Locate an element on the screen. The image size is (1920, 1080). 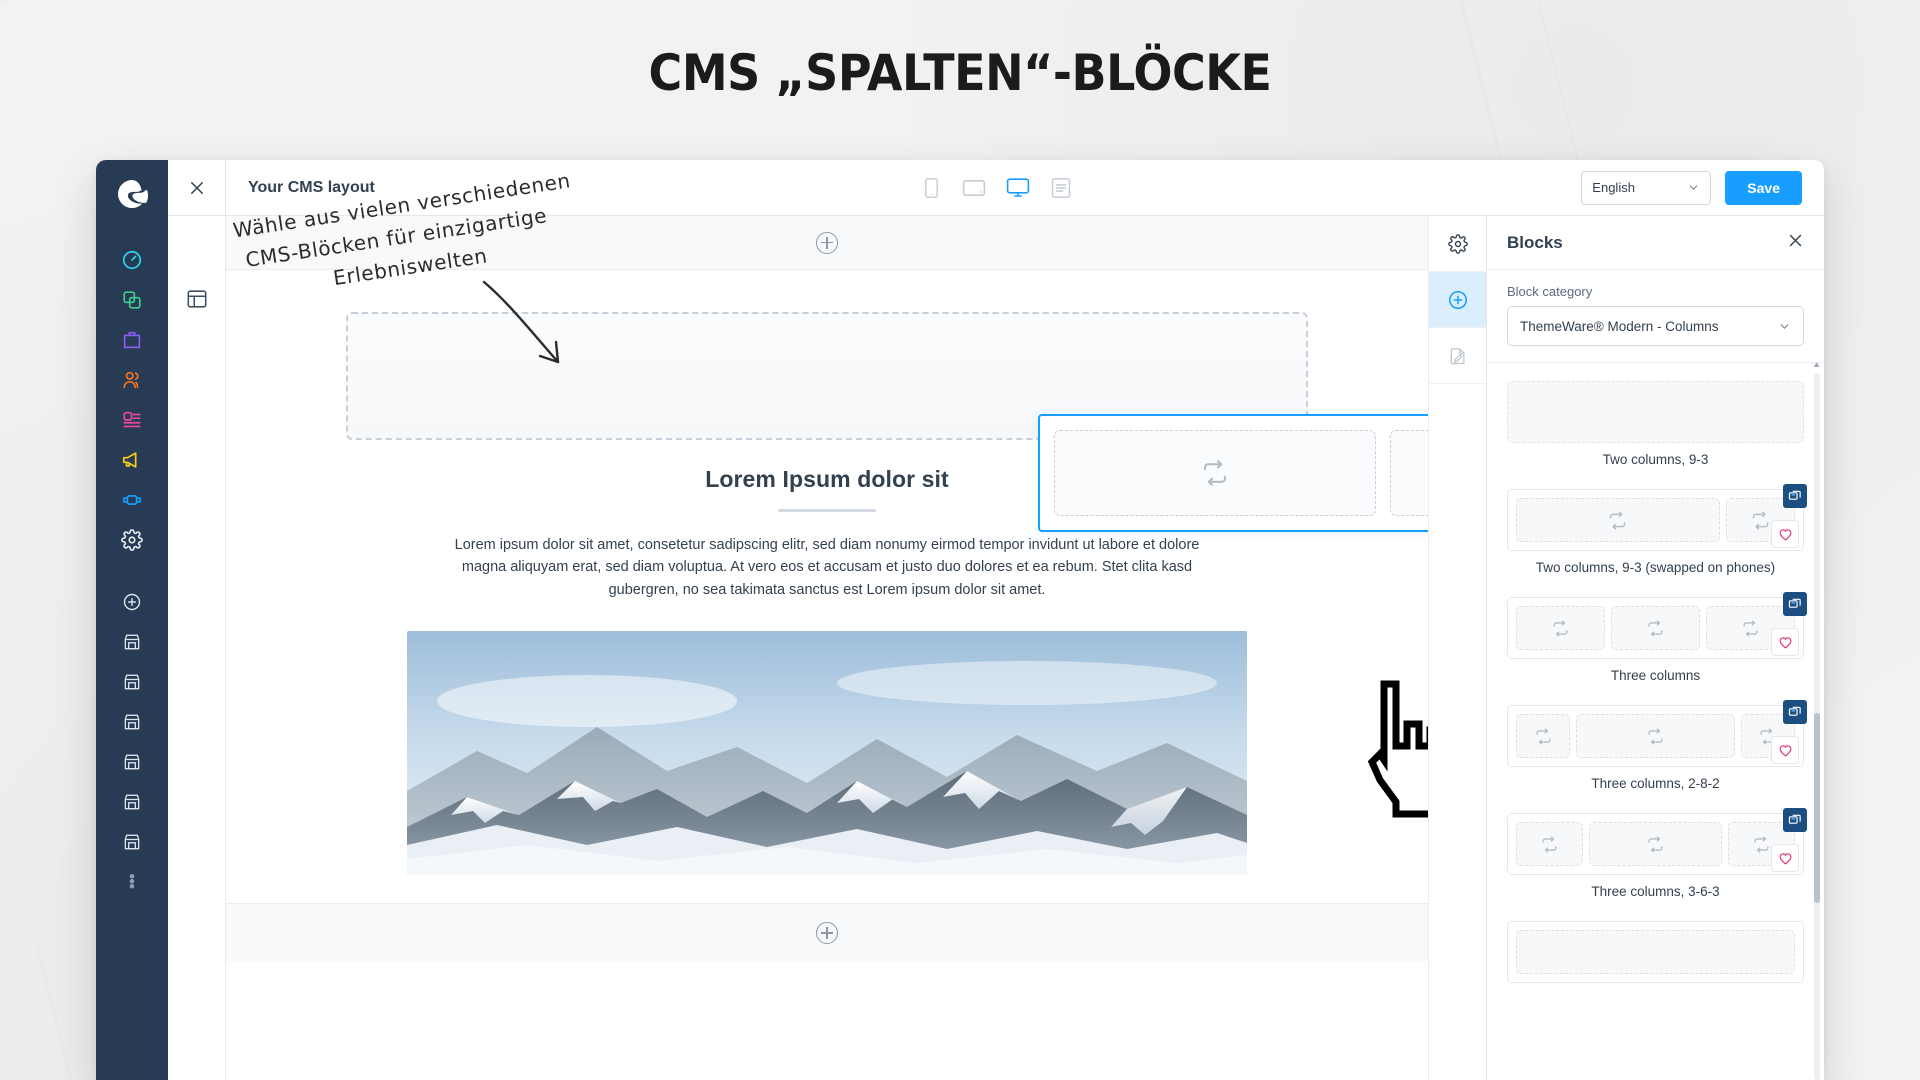
desktop-view-icon is located at coordinates (1018, 188).